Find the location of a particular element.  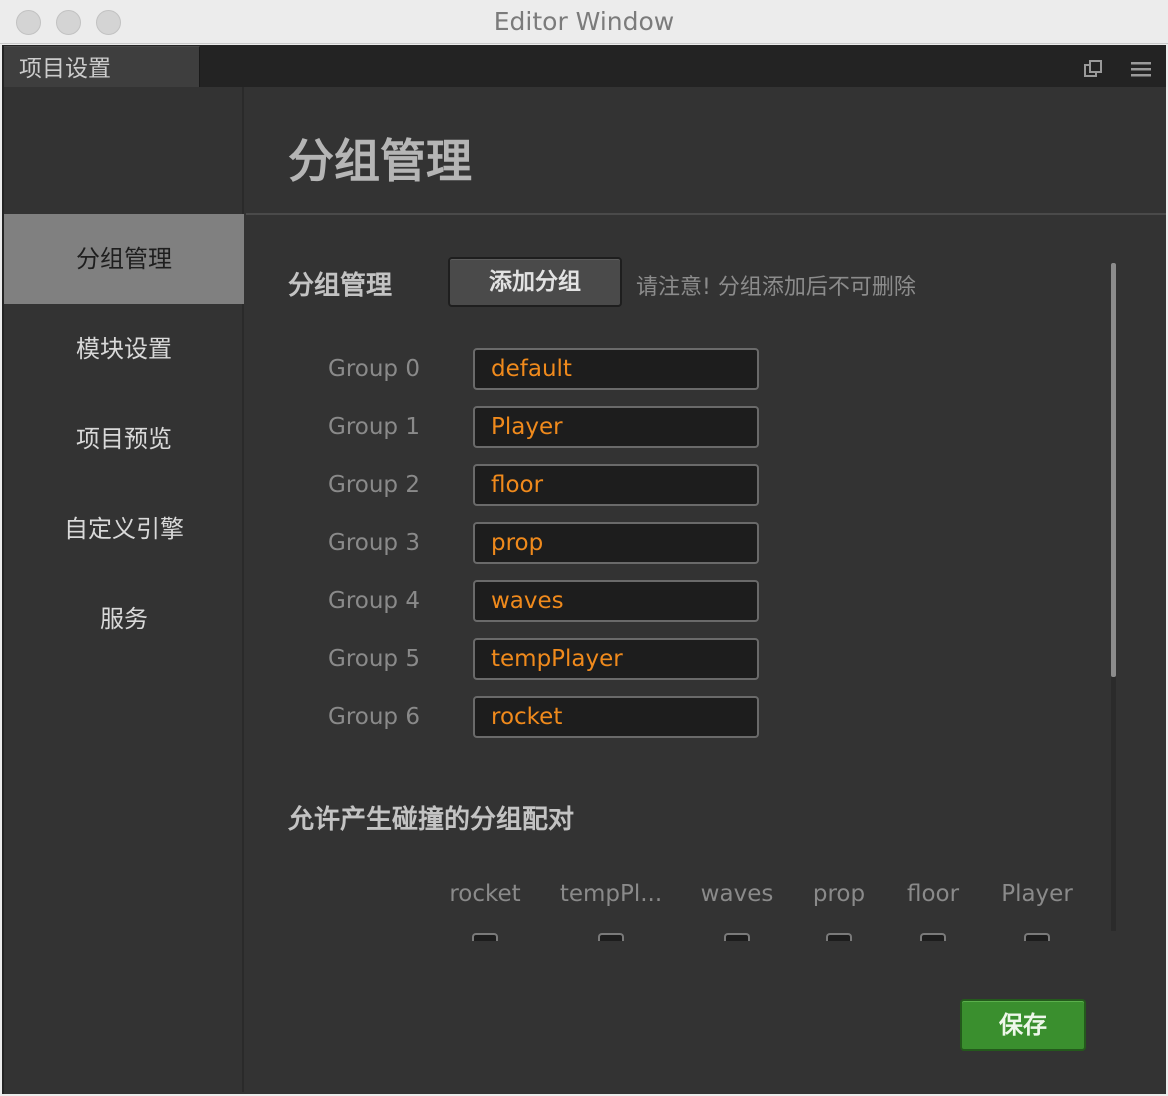

group-name-input: Player is located at coordinates (616, 427).